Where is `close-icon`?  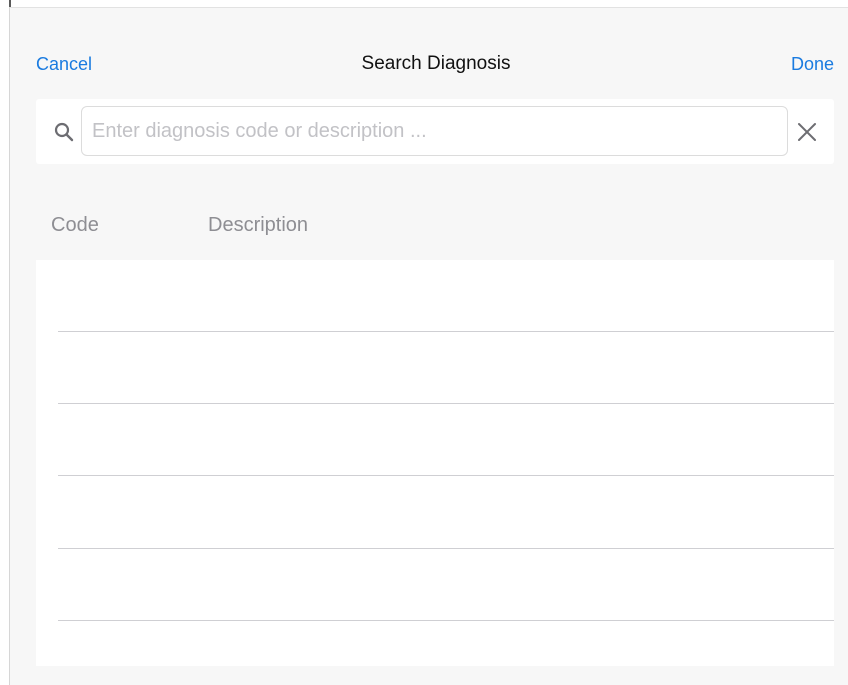
close-icon is located at coordinates (807, 132).